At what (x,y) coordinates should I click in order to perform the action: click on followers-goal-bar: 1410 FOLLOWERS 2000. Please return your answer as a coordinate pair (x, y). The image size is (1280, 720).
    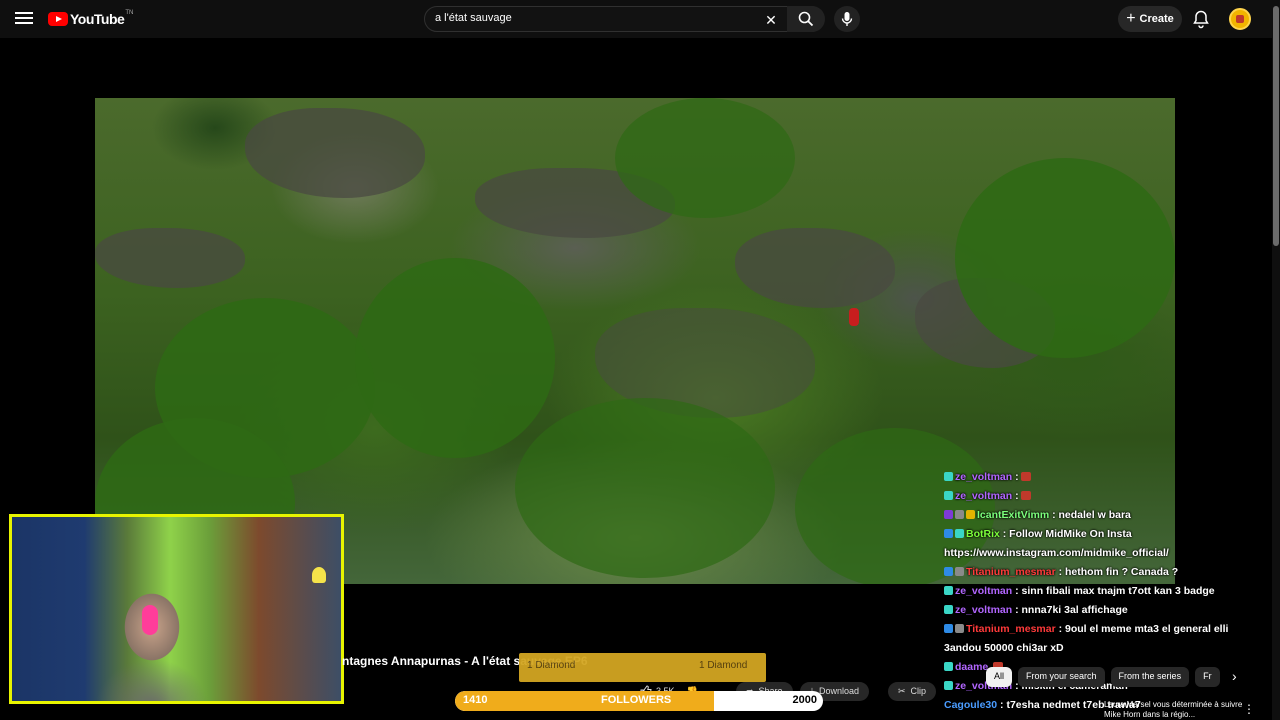
    Looking at the image, I should click on (639, 701).